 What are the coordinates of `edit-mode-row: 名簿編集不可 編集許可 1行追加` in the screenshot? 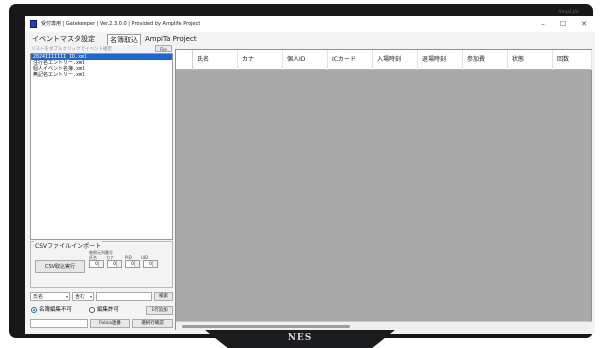 It's located at (101, 310).